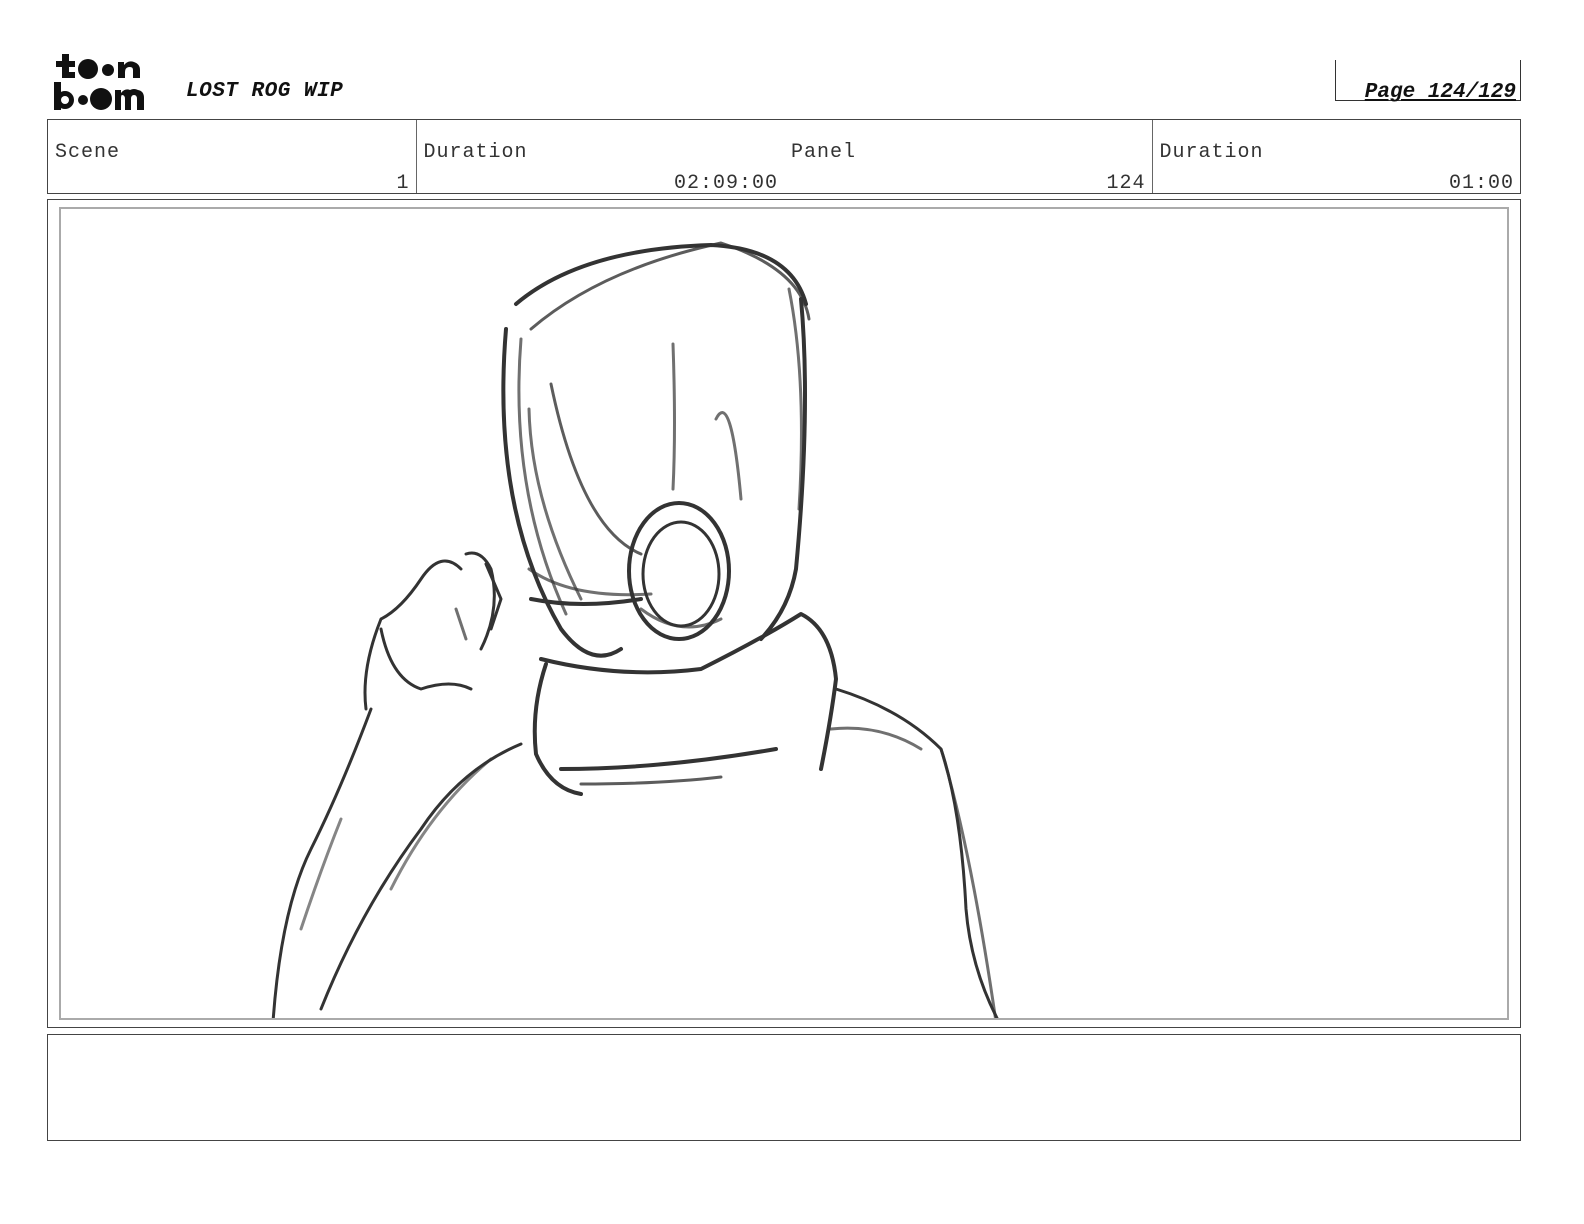 This screenshot has width=1584, height=1224. Describe the element at coordinates (1211, 152) in the screenshot. I see `panel-duration-label: Duration` at that location.